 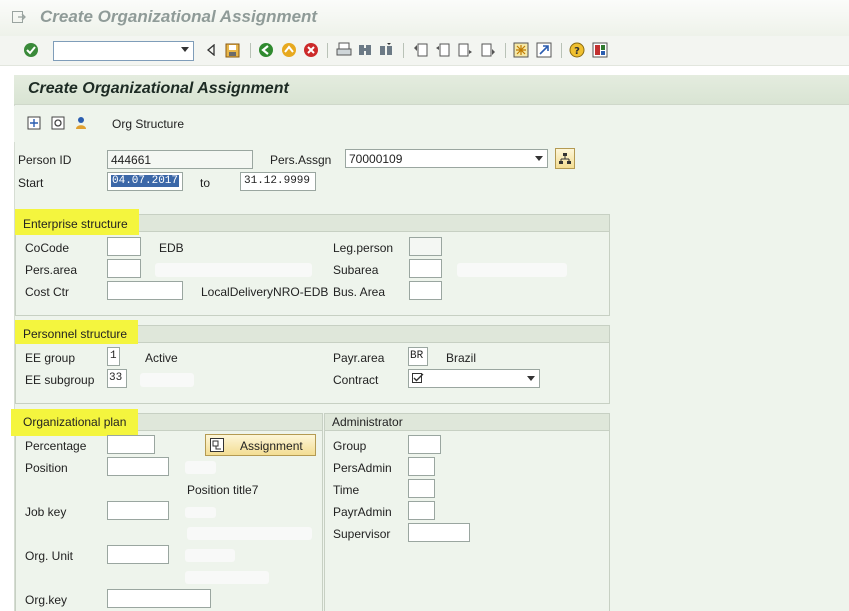 I want to click on print-icon, so click(x=344, y=50).